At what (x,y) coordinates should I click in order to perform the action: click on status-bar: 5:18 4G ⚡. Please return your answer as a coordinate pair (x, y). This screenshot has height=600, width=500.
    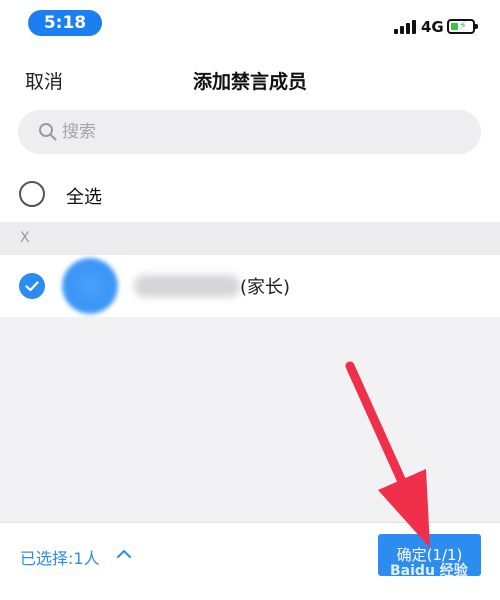
    Looking at the image, I should click on (250, 25).